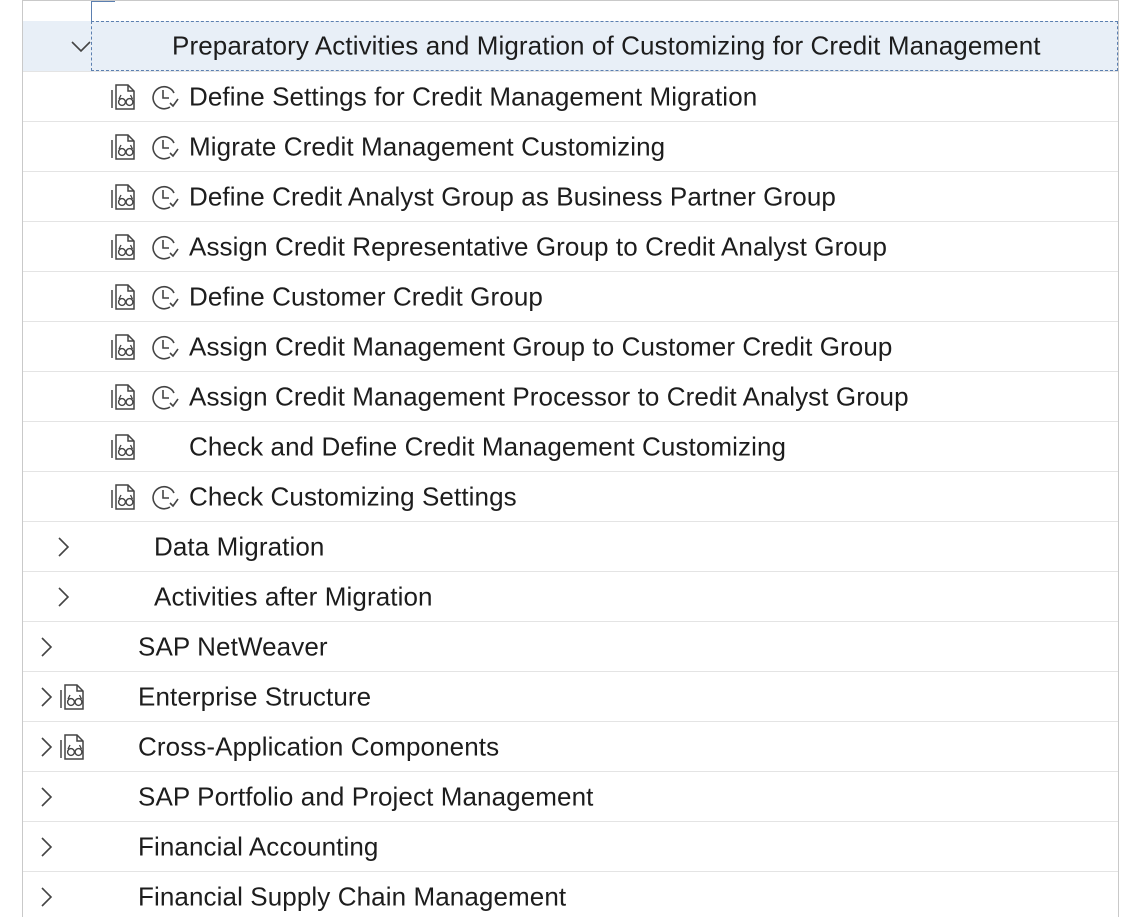 Image resolution: width=1128 pixels, height=917 pixels. I want to click on tree-activity-label: Check Customizing Settings, so click(353, 496).